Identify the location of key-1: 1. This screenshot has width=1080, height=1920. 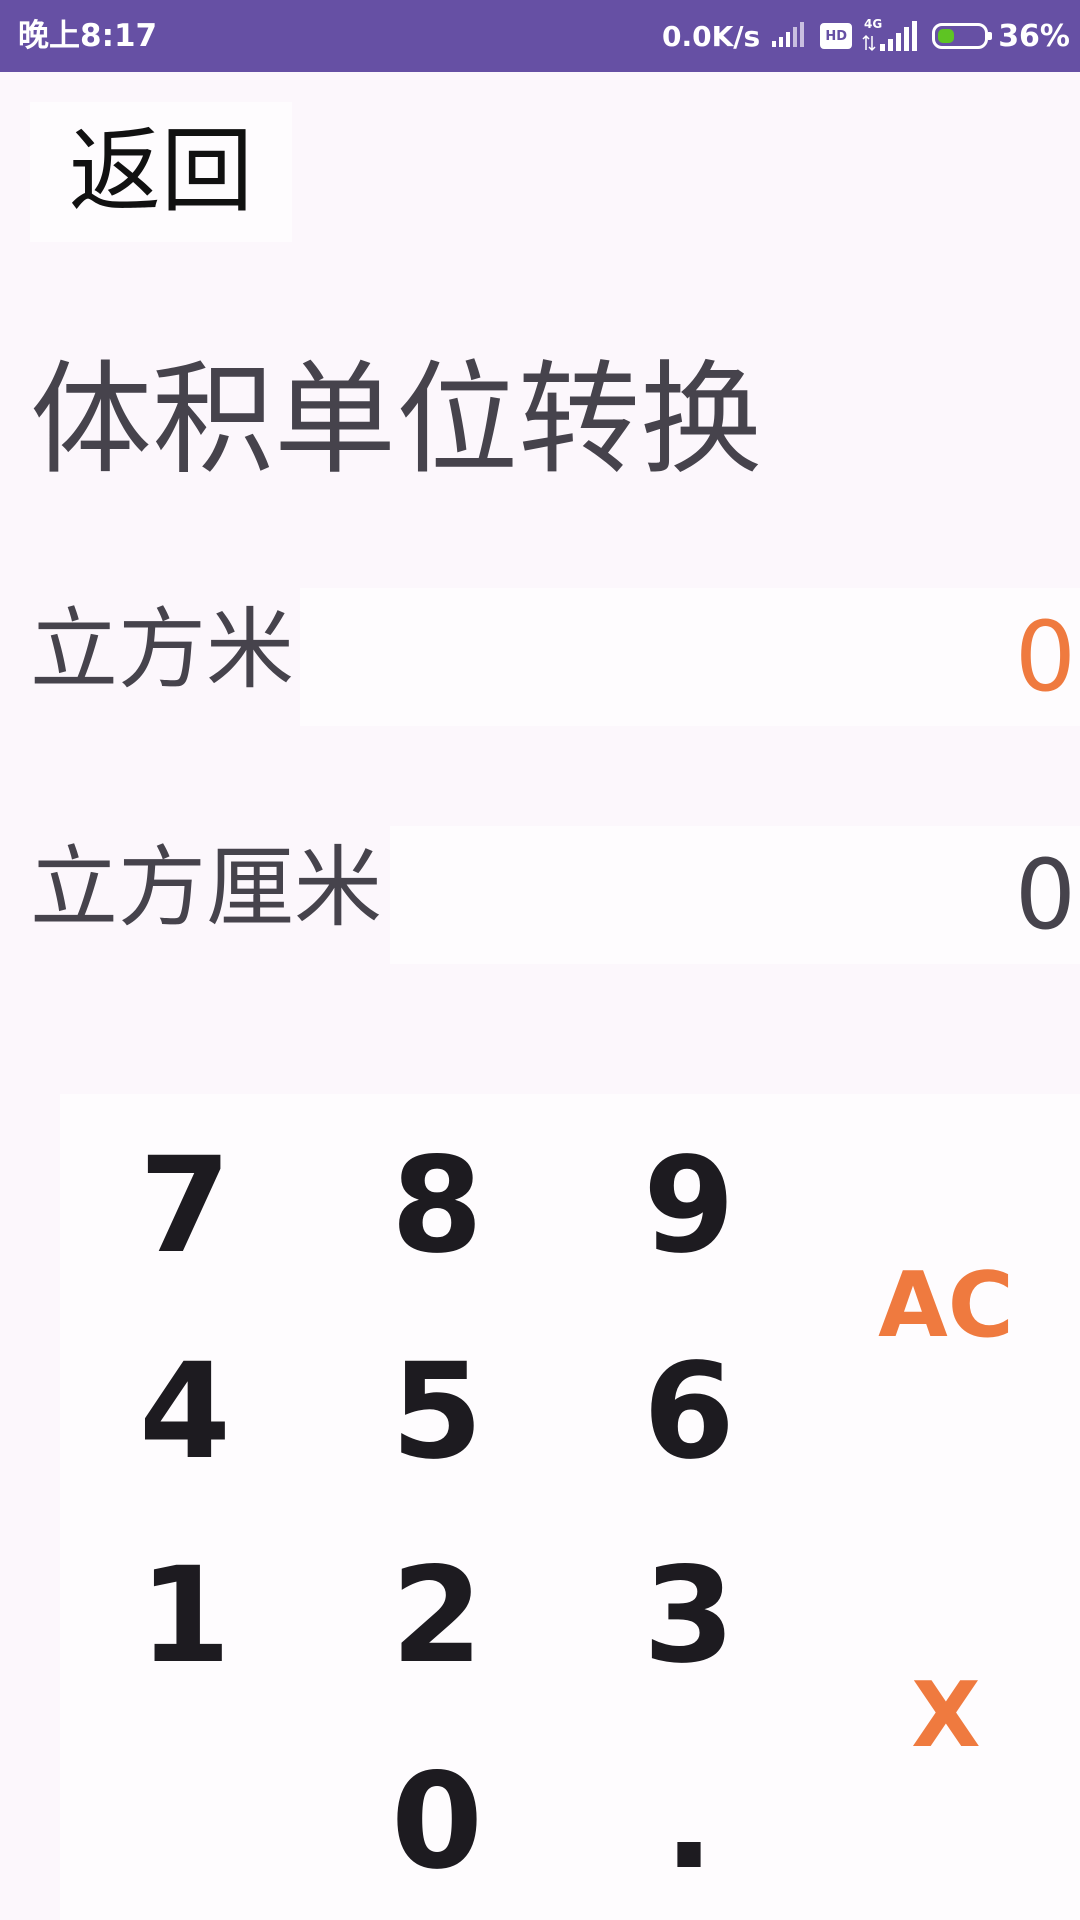
(185, 1616).